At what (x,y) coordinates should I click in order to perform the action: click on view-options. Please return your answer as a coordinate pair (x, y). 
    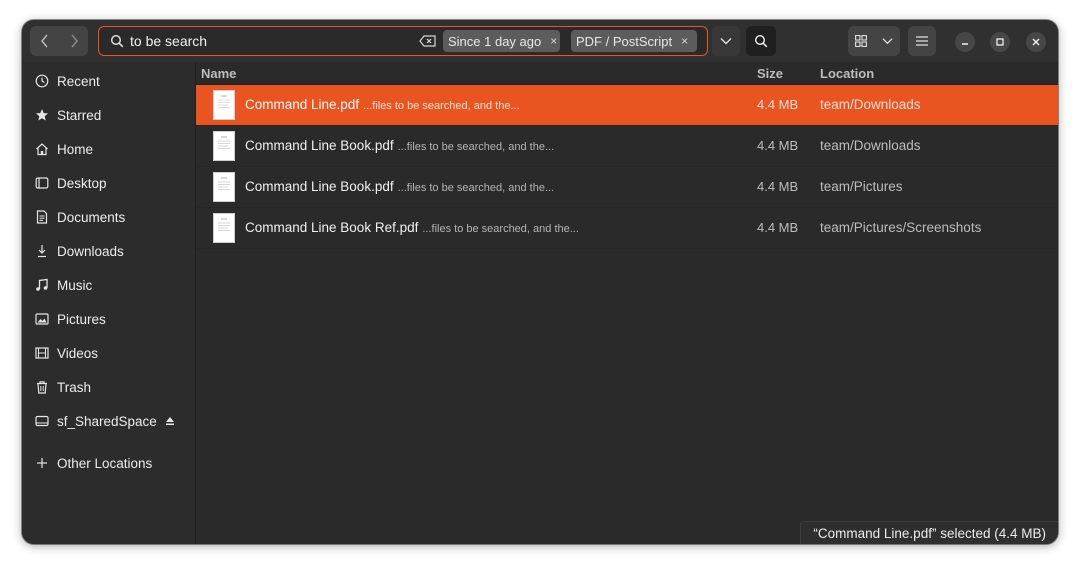
    Looking at the image, I should click on (874, 41).